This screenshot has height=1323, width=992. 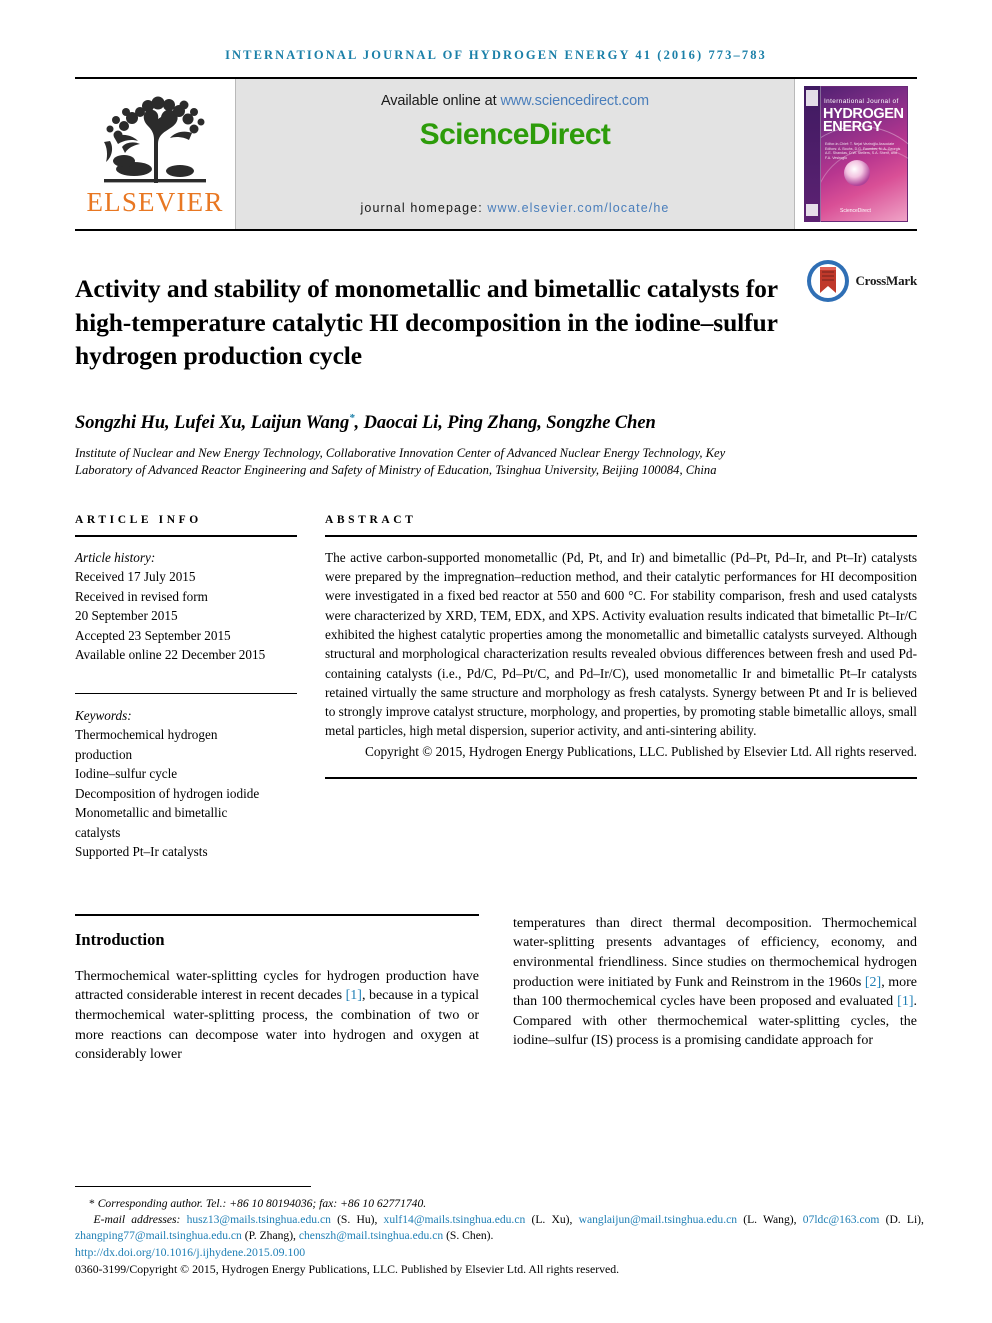 I want to click on elsevier-logo-block: ELSEVIER, so click(x=155, y=154).